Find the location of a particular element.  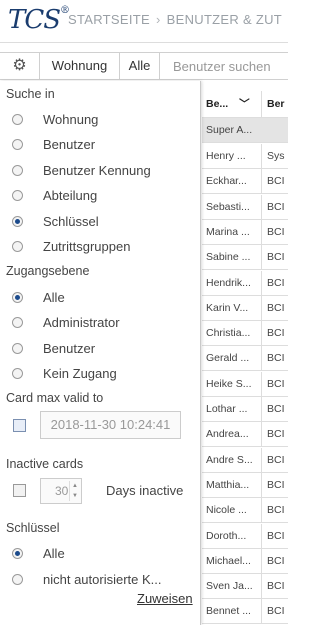

stepper-value: 30 is located at coordinates (62, 491).